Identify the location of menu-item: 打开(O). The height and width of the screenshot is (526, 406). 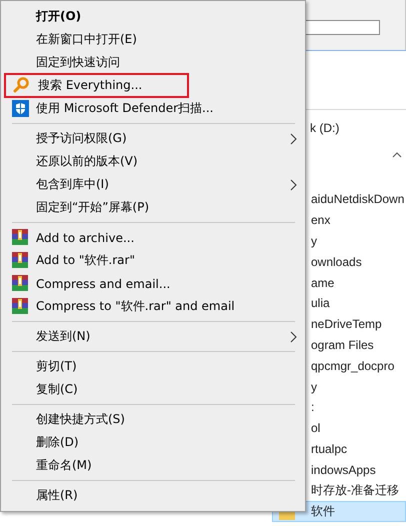
(153, 16).